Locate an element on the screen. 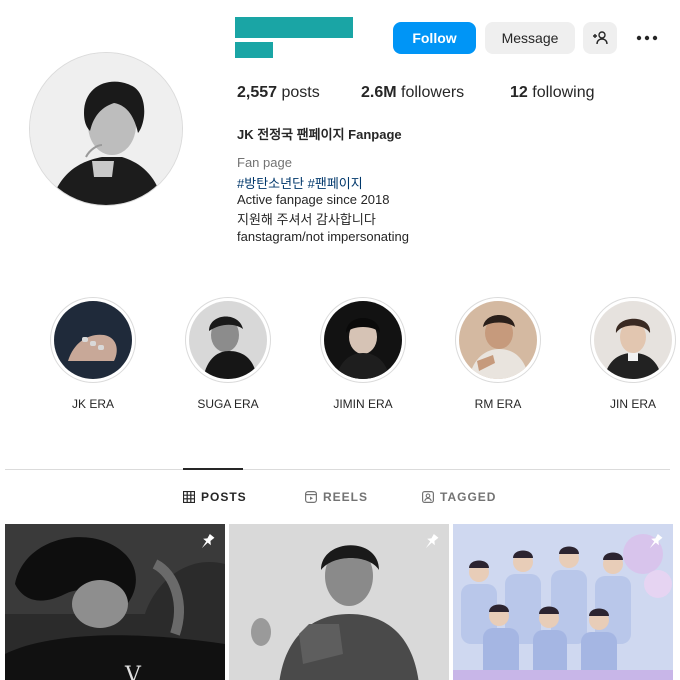  highlight-jimin-era: JIMIN ERA is located at coordinates (363, 354).